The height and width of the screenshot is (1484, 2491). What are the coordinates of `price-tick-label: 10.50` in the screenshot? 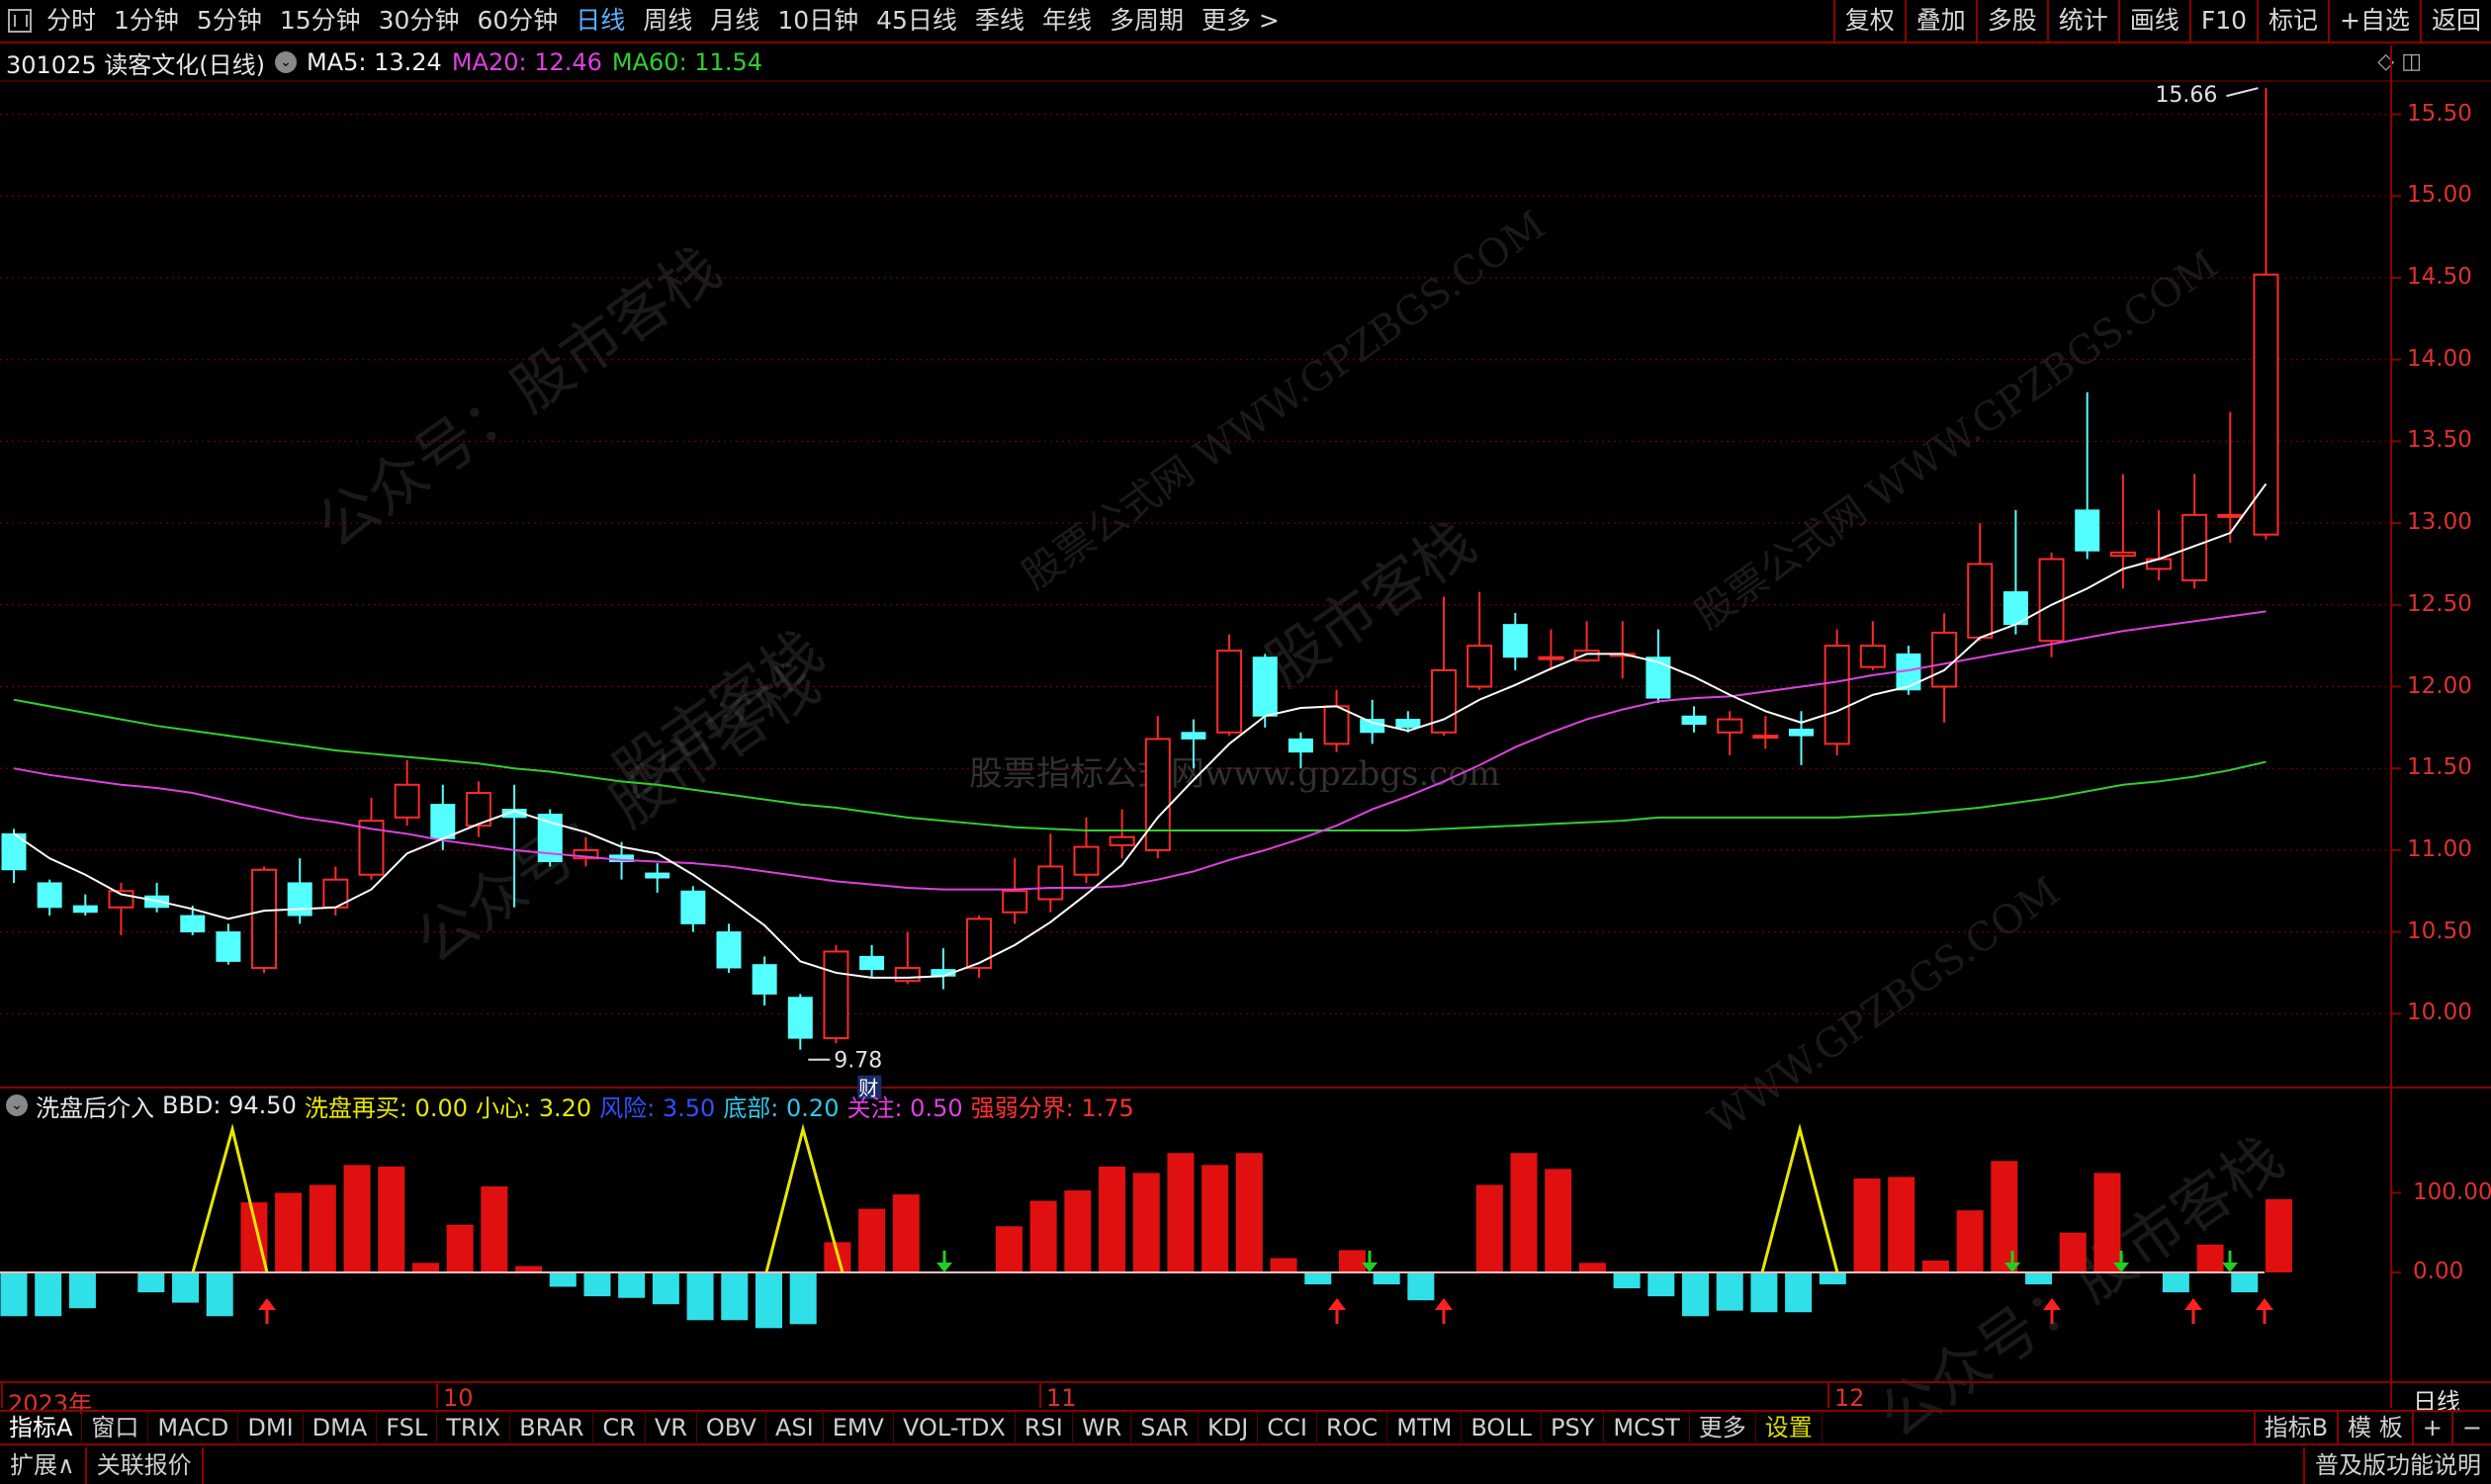 It's located at (2439, 930).